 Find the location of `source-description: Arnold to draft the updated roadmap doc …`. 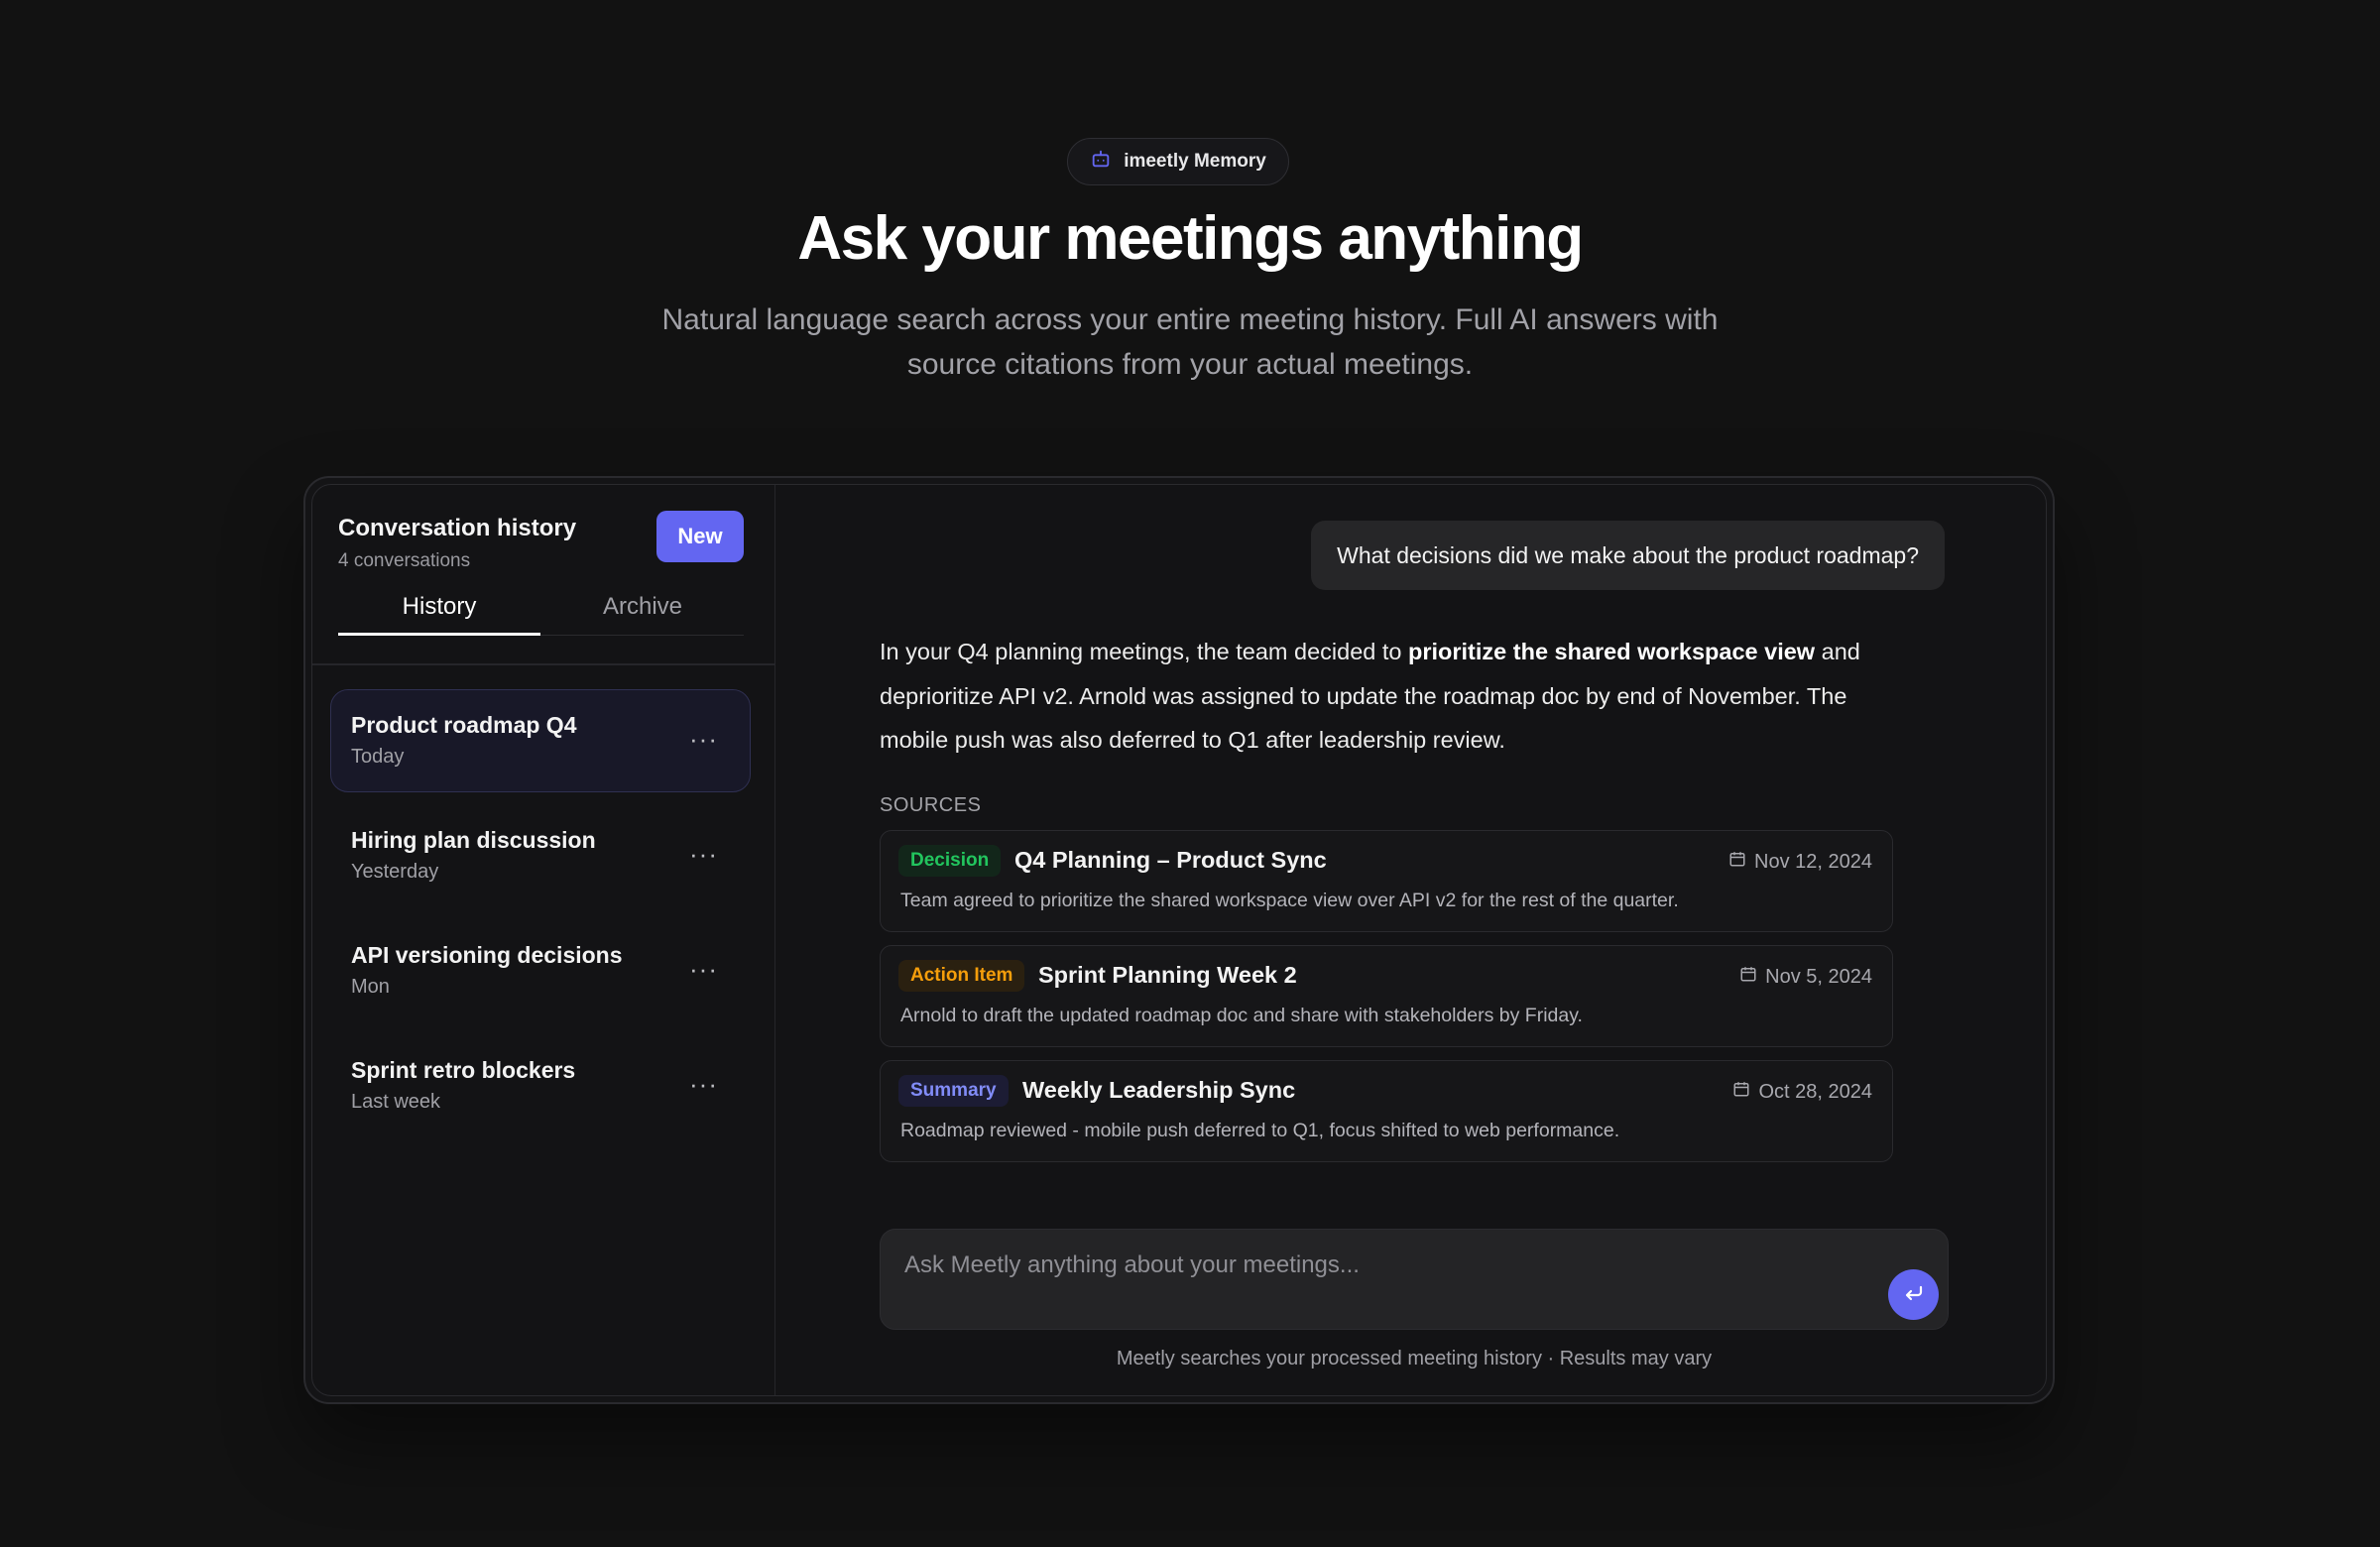

source-description: Arnold to draft the updated roadmap doc … is located at coordinates (1241, 1015).